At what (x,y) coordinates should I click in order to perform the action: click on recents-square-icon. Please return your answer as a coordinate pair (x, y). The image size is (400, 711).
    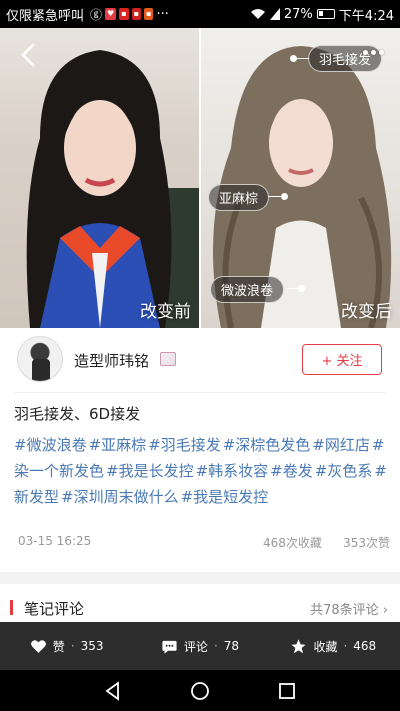
    Looking at the image, I should click on (287, 691).